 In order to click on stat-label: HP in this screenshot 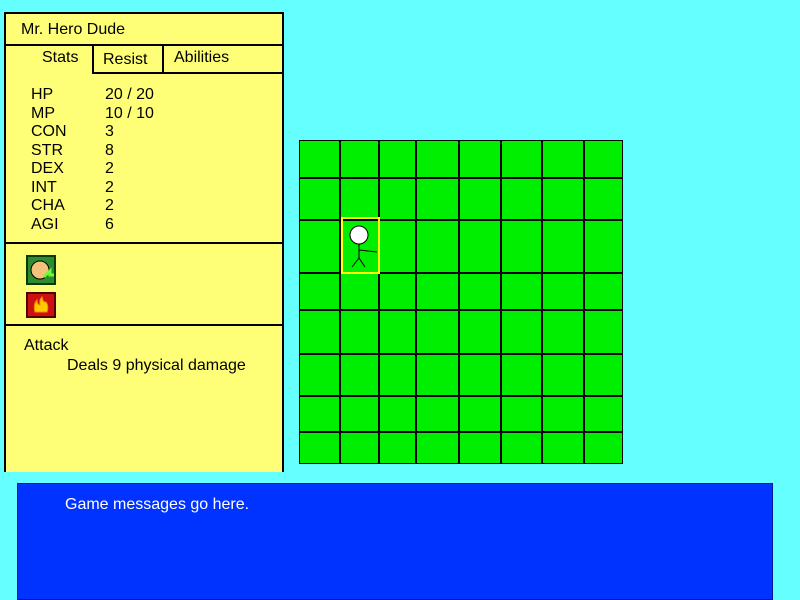, I will do `click(42, 94)`.